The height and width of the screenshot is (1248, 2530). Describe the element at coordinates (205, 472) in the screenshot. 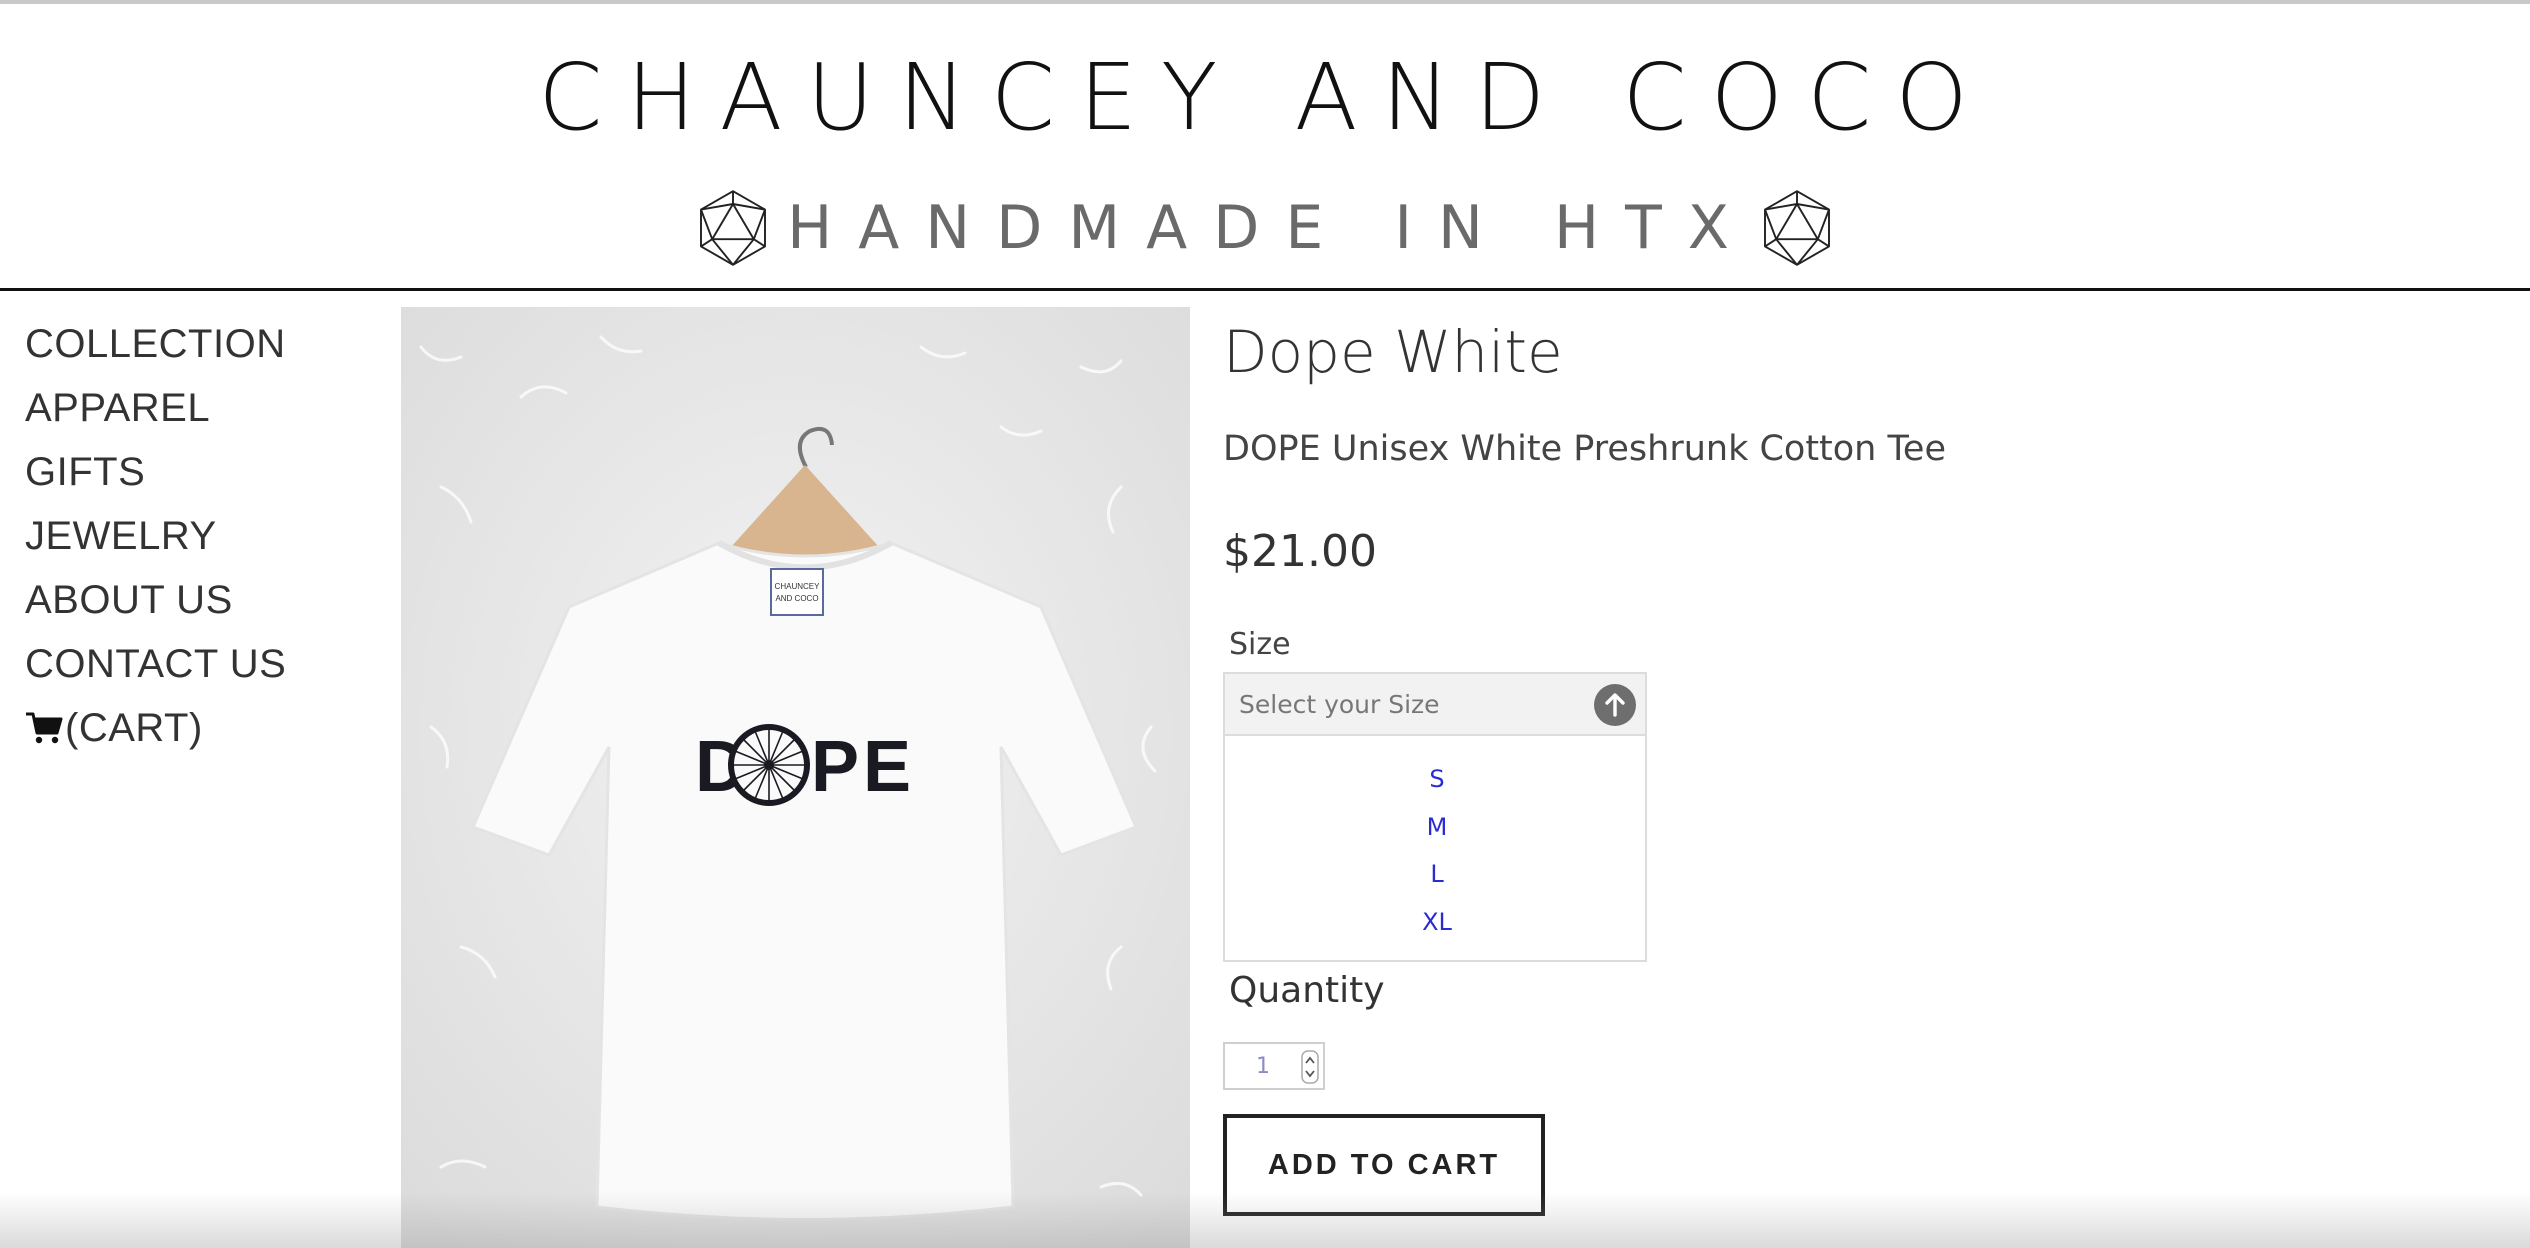

I see `nav-item-gifts: GIFTS` at that location.